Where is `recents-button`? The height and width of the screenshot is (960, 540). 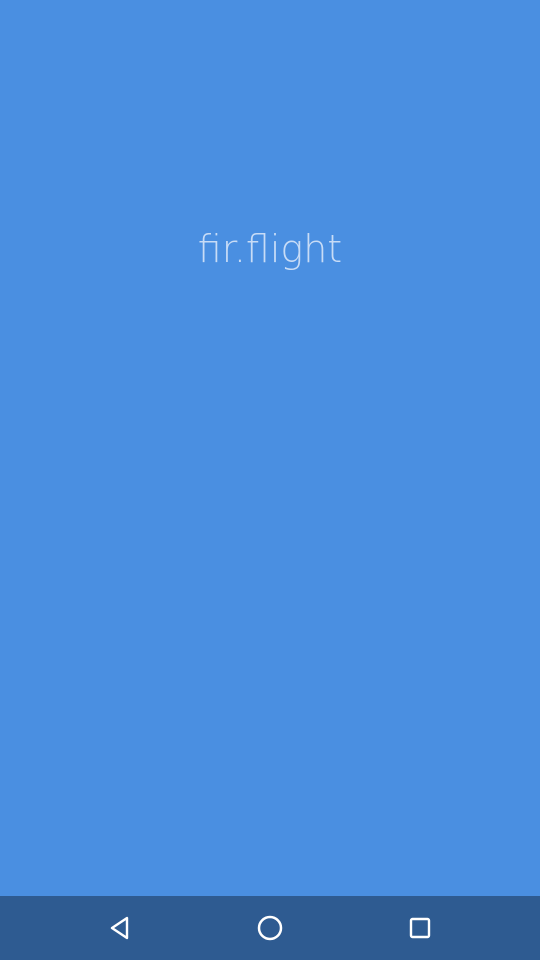 recents-button is located at coordinates (420, 928).